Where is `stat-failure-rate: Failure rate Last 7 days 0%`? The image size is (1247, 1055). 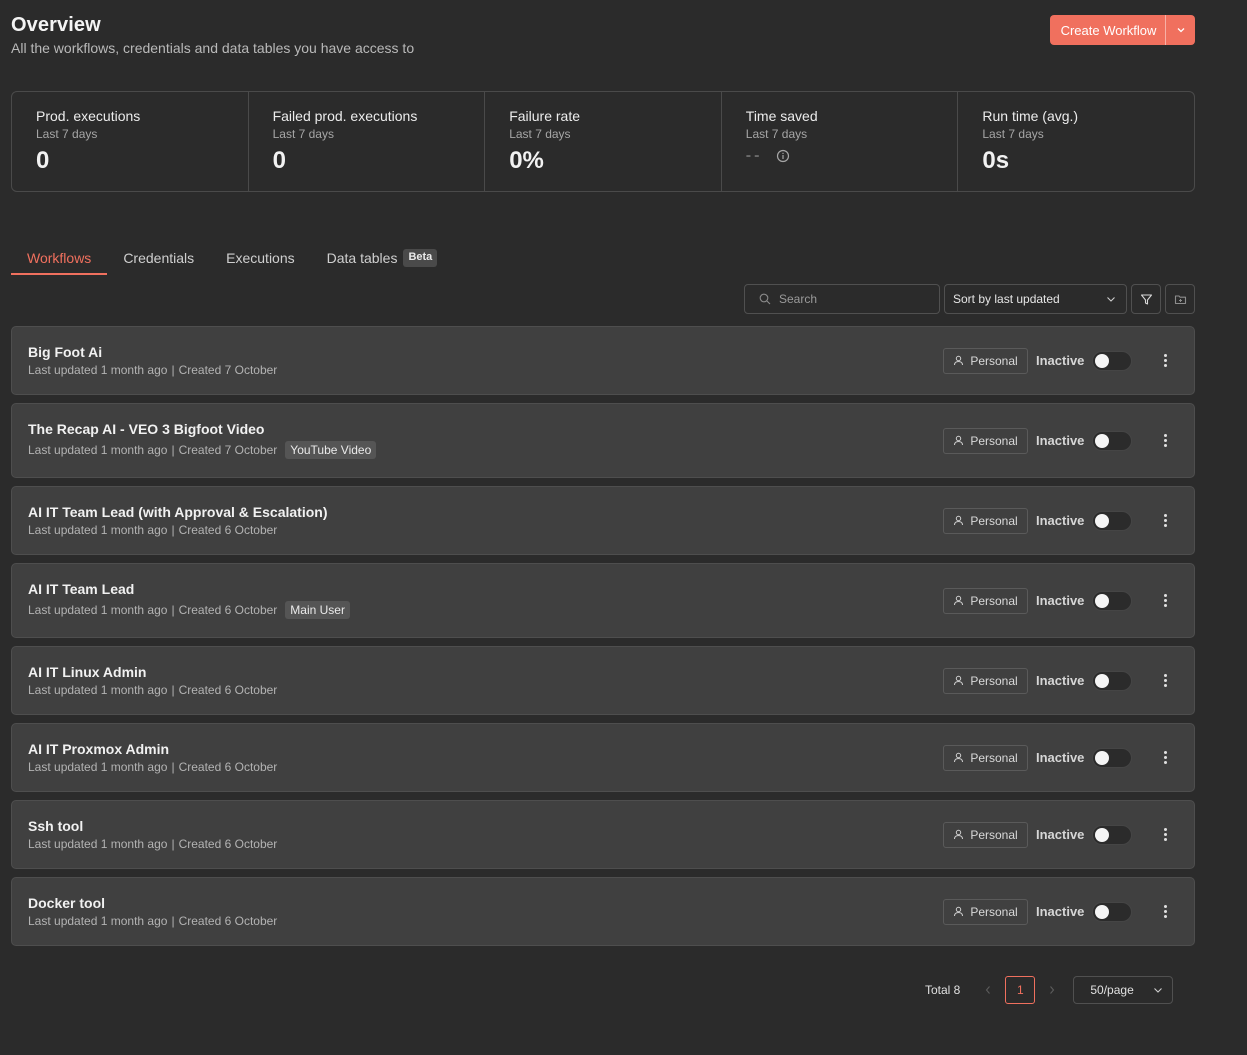 stat-failure-rate: Failure rate Last 7 days 0% is located at coordinates (603, 141).